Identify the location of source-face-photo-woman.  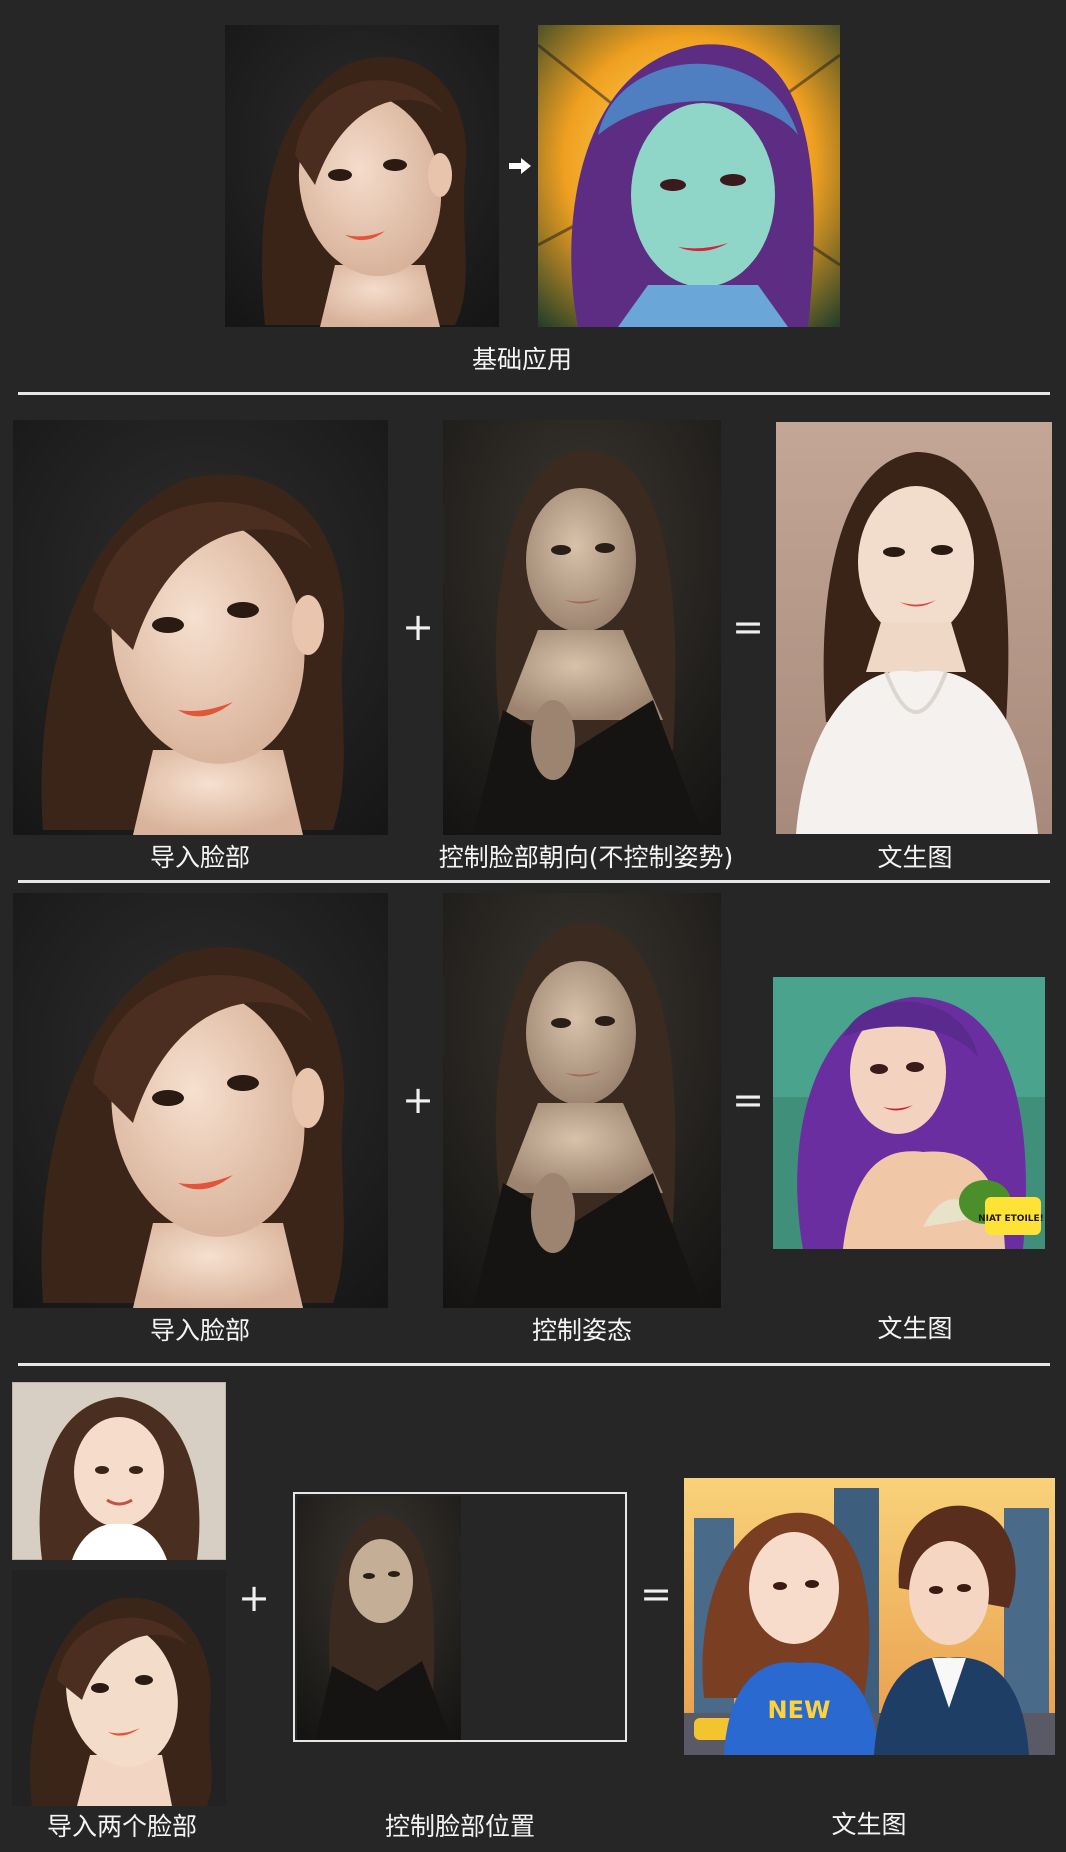
(119, 1688).